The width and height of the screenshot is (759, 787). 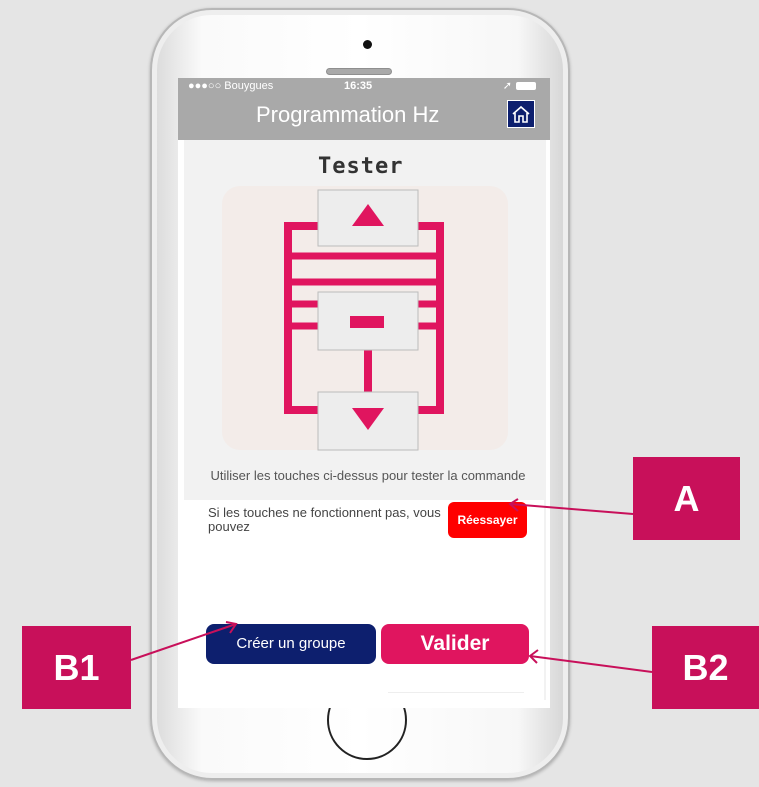 What do you see at coordinates (76, 667) in the screenshot?
I see `callout-b1: B1` at bounding box center [76, 667].